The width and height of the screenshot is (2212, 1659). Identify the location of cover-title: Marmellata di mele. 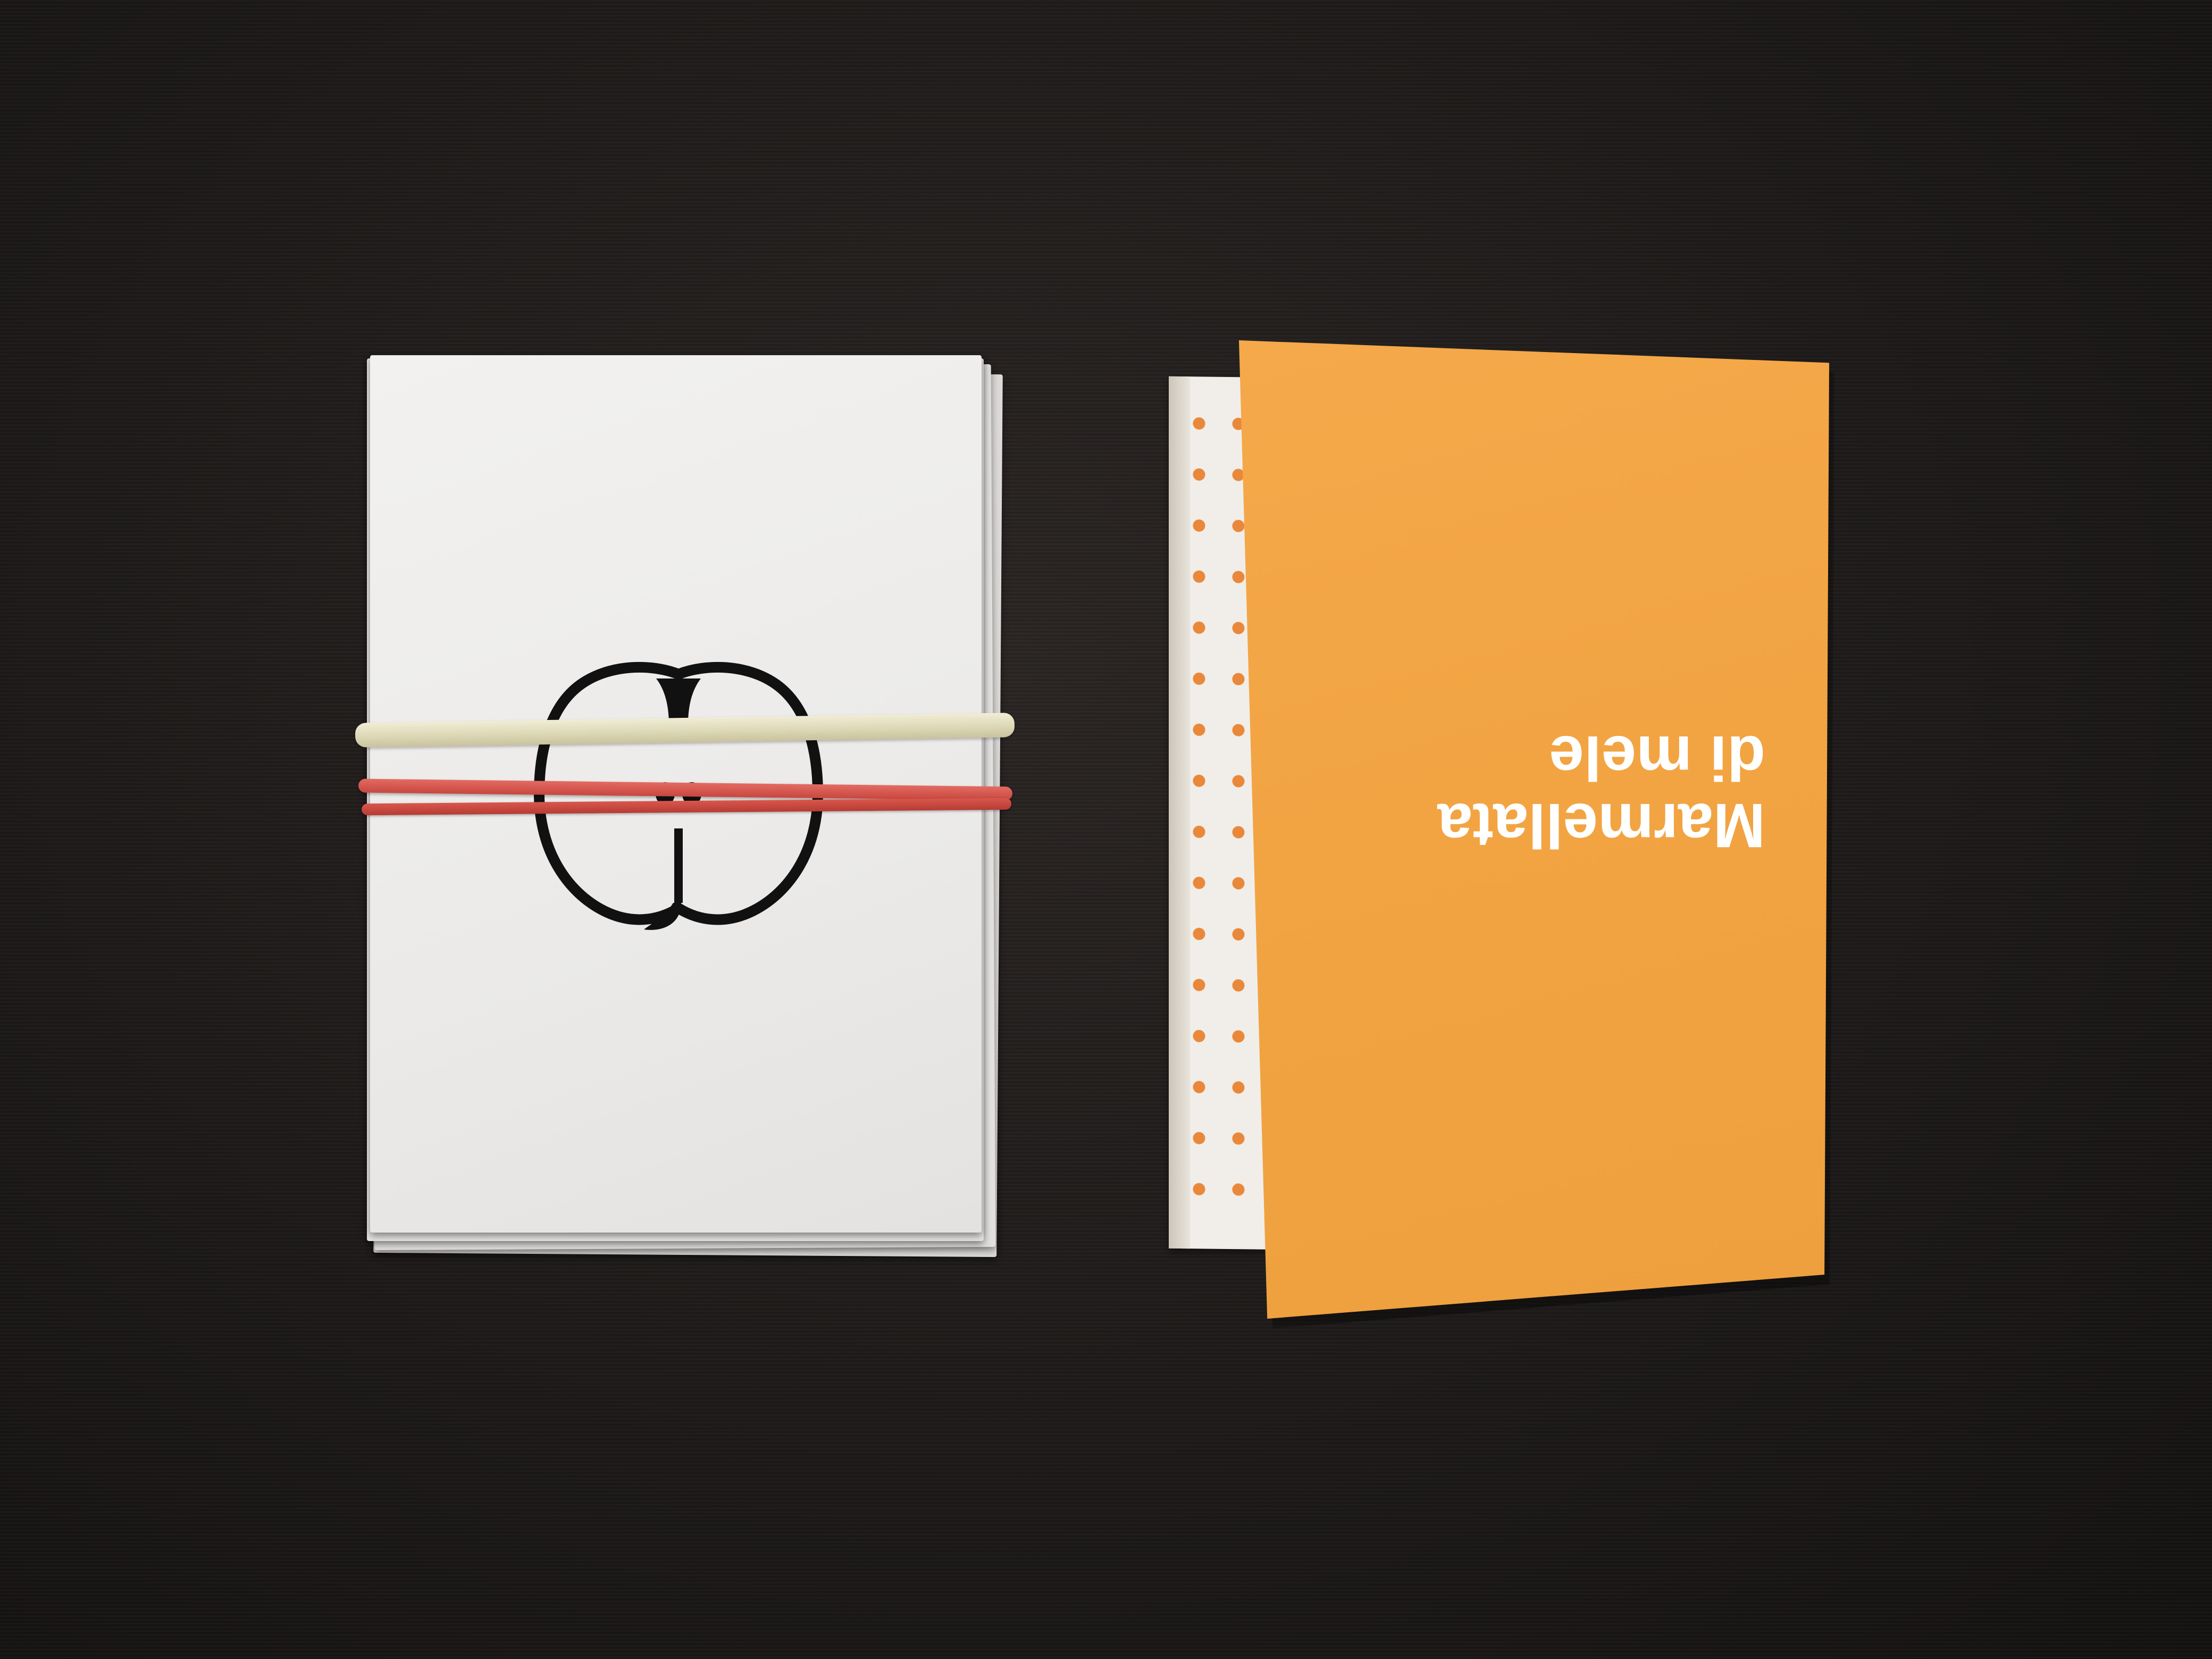
(1601, 791).